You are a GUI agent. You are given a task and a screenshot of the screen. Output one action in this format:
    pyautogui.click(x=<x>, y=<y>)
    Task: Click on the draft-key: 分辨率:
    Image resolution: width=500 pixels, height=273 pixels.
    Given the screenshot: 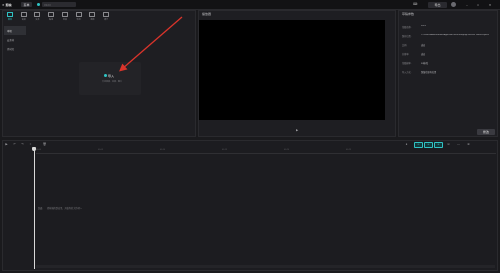 What is the action you would take?
    pyautogui.click(x=406, y=55)
    